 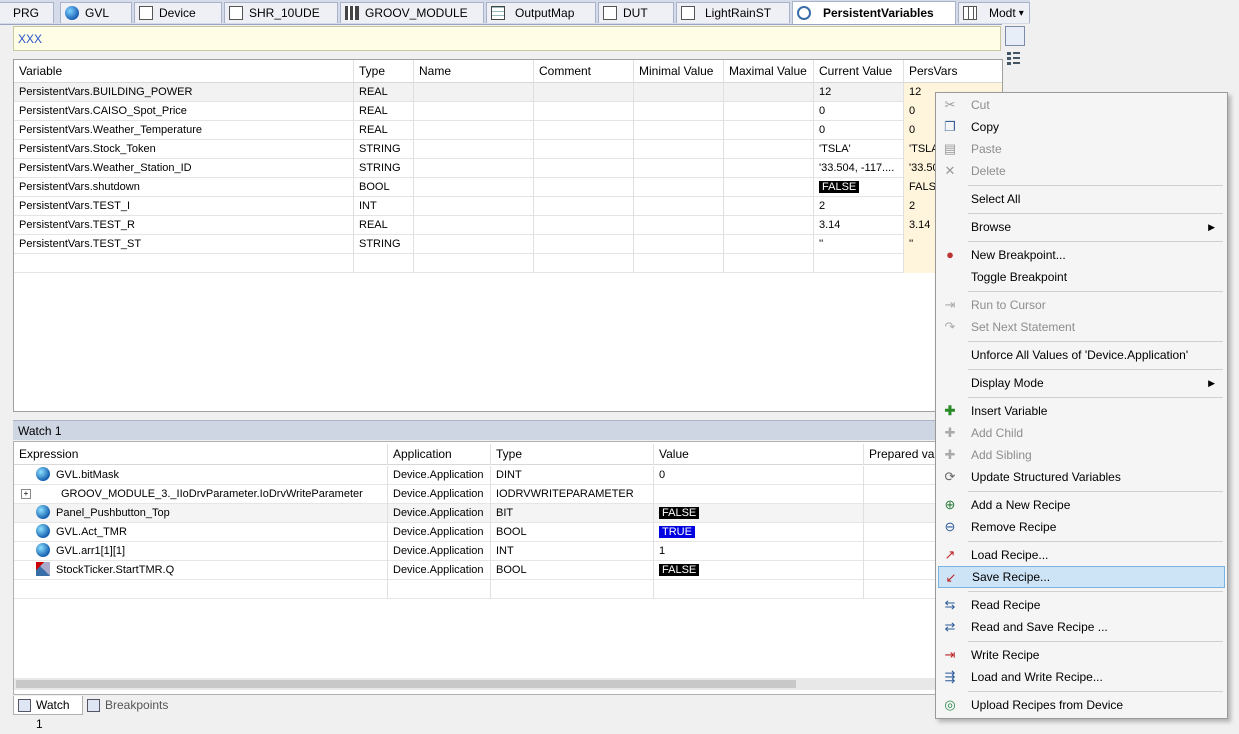 I want to click on watch-row-empty, so click(x=508, y=589).